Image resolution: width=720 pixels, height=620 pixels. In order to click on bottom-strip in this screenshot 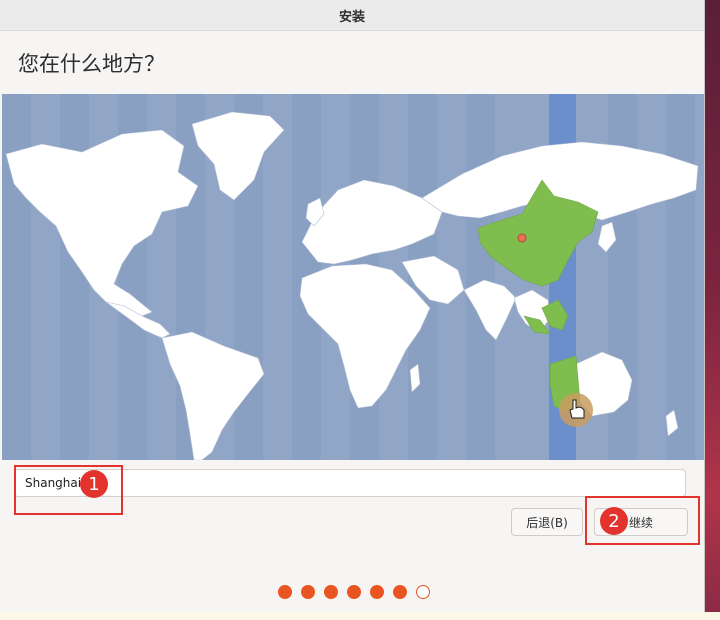, I will do `click(360, 616)`.